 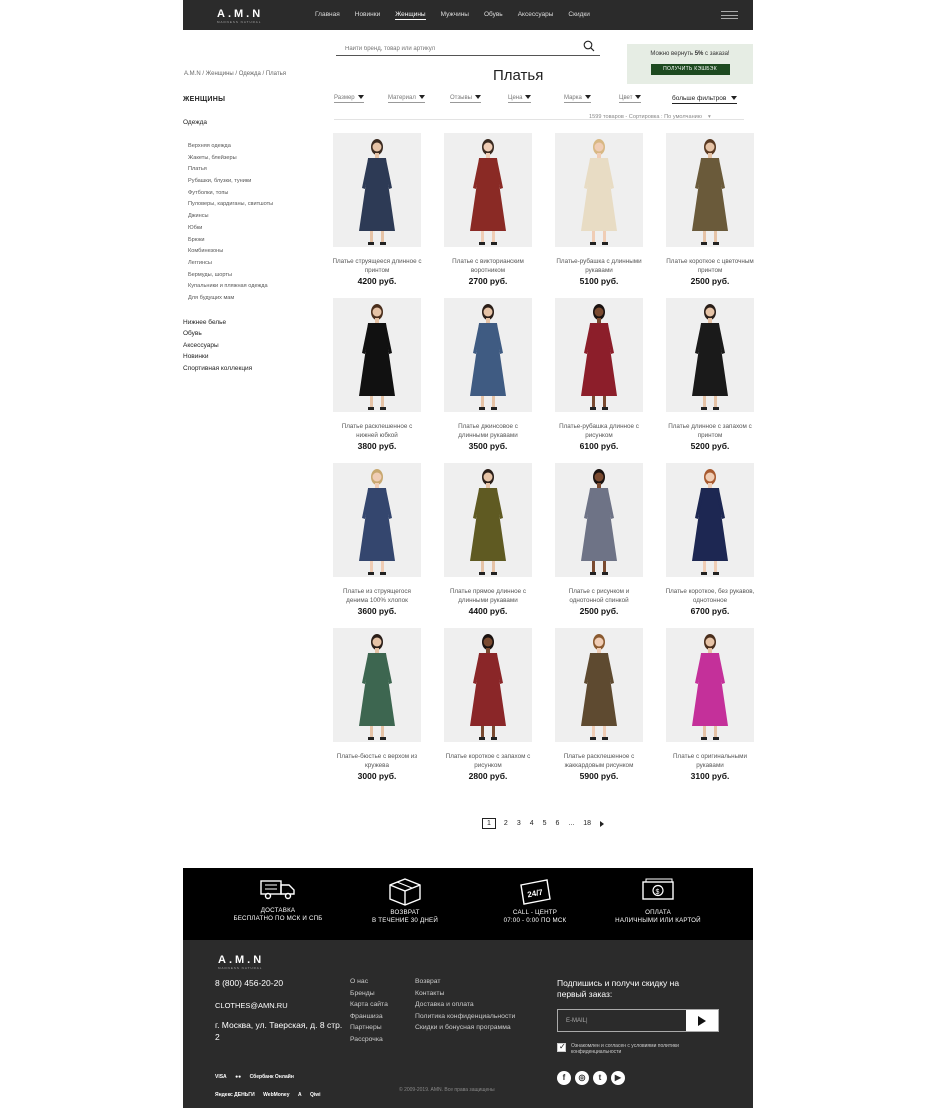 I want to click on facebook-icon: f, so click(x=564, y=1078).